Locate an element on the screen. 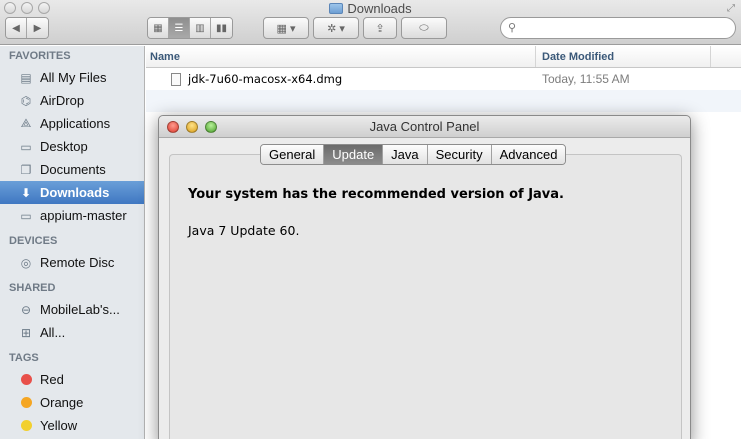 The height and width of the screenshot is (439, 741). coverflow-view-button: ▮▮ is located at coordinates (221, 28).